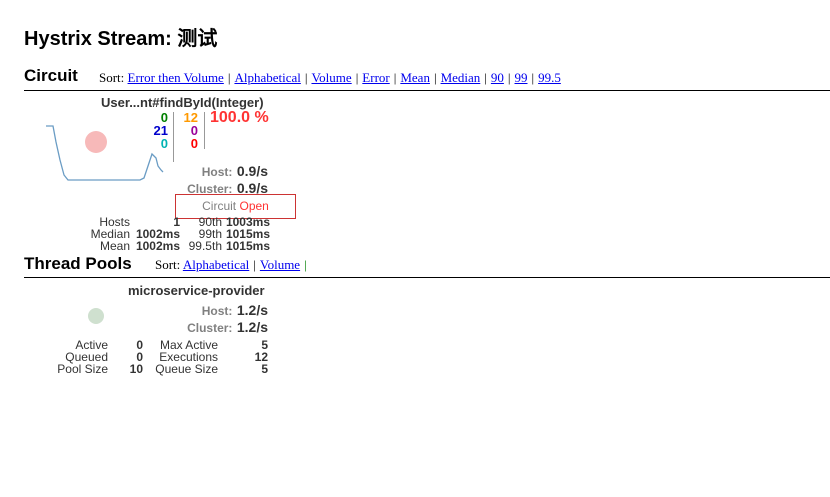  I want to click on thread-pools-divider, so click(427, 277).